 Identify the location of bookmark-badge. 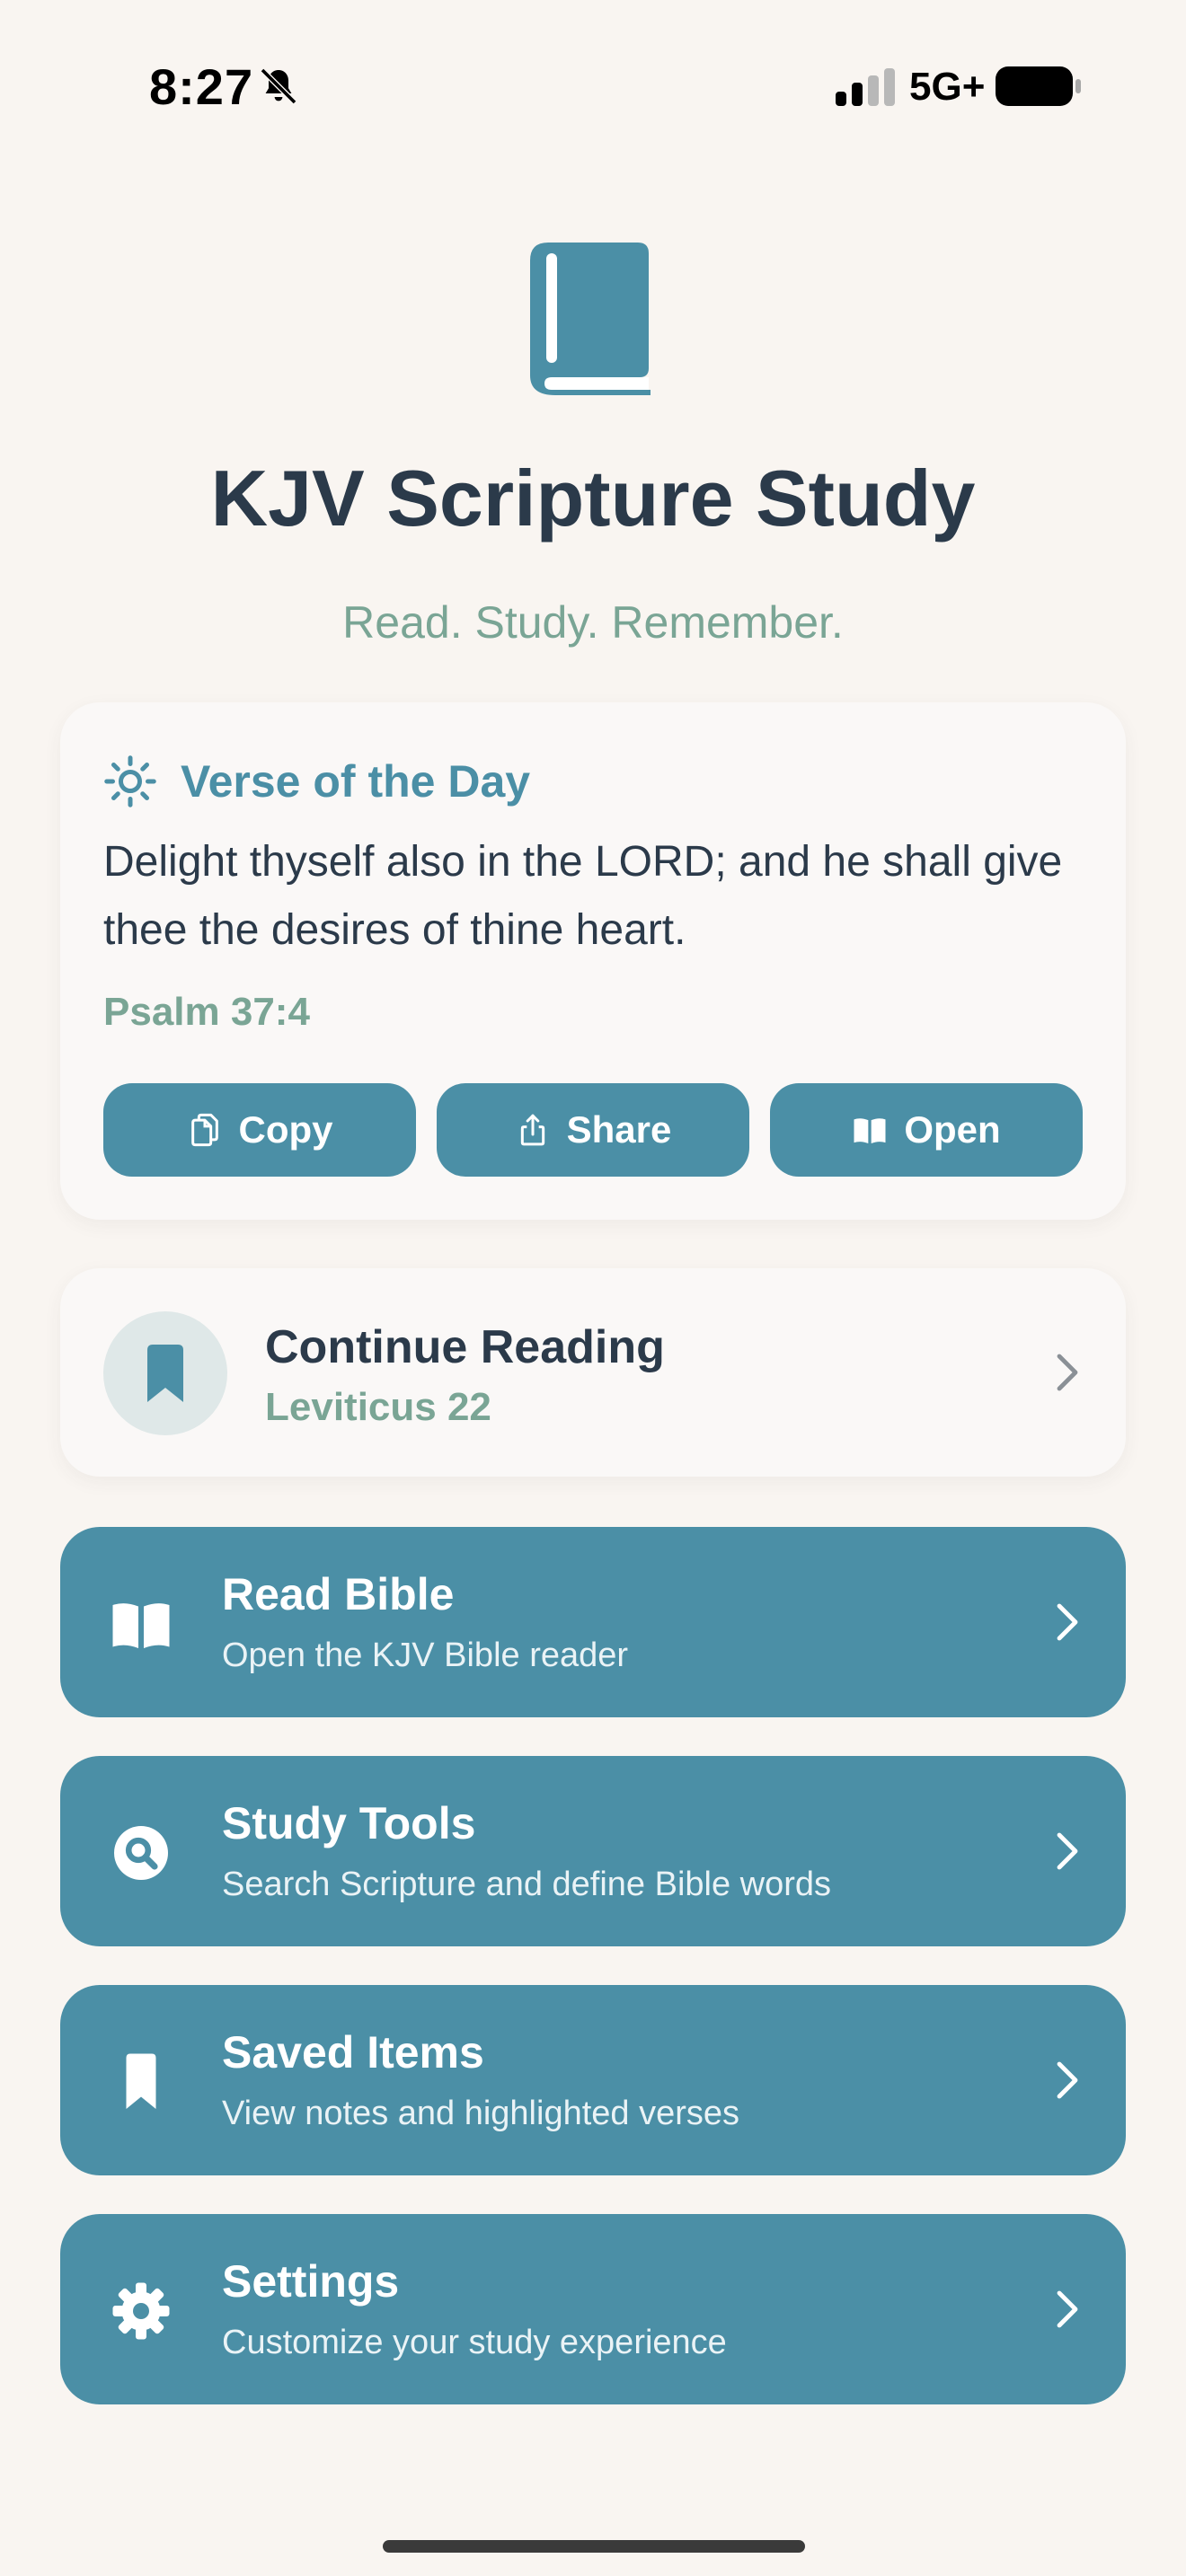
(165, 1373).